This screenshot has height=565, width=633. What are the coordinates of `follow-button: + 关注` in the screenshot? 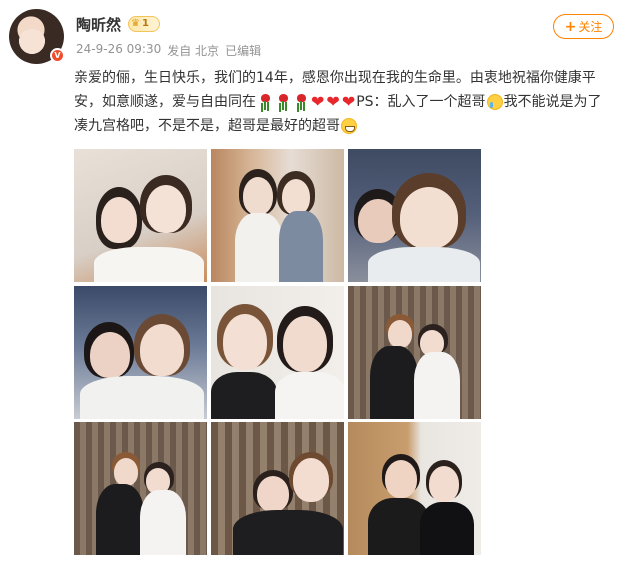 It's located at (583, 26).